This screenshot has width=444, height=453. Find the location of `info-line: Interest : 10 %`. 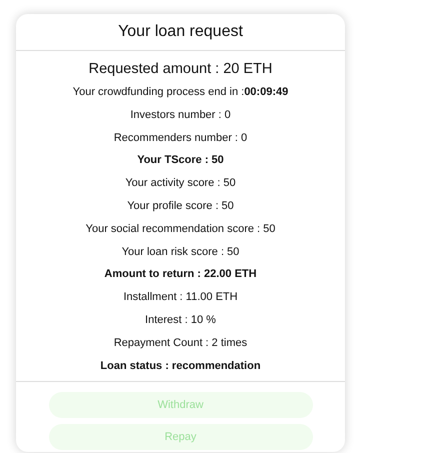

info-line: Interest : 10 % is located at coordinates (180, 320).